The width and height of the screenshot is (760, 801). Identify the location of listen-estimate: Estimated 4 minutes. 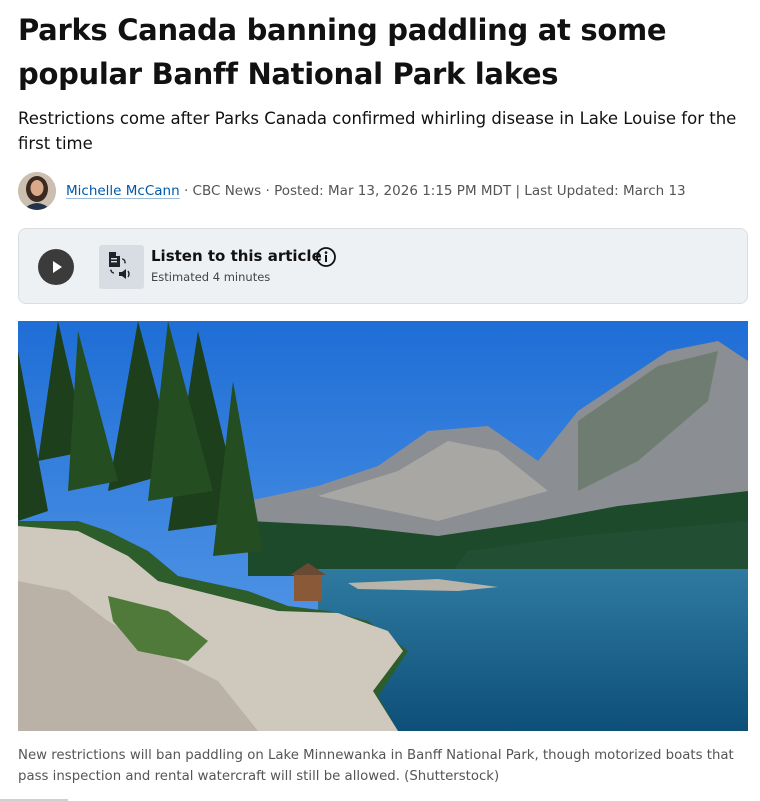
(211, 277).